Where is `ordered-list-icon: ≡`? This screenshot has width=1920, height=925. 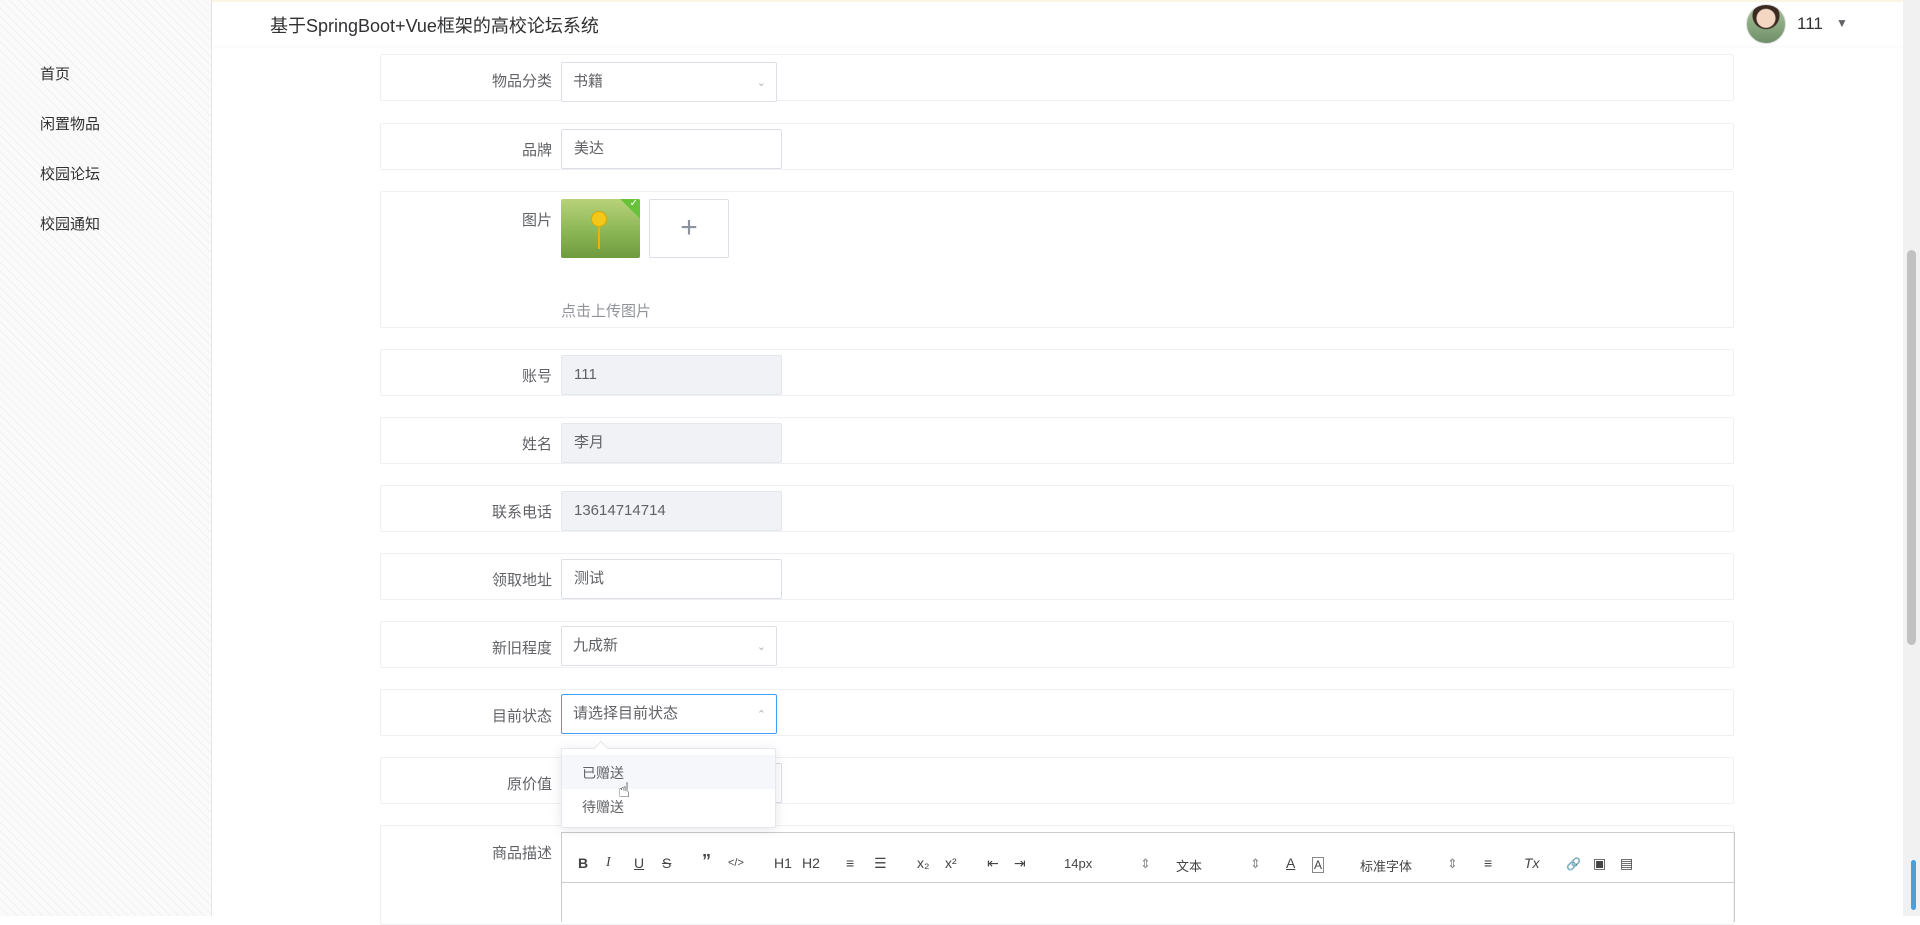
ordered-list-icon: ≡ is located at coordinates (850, 863).